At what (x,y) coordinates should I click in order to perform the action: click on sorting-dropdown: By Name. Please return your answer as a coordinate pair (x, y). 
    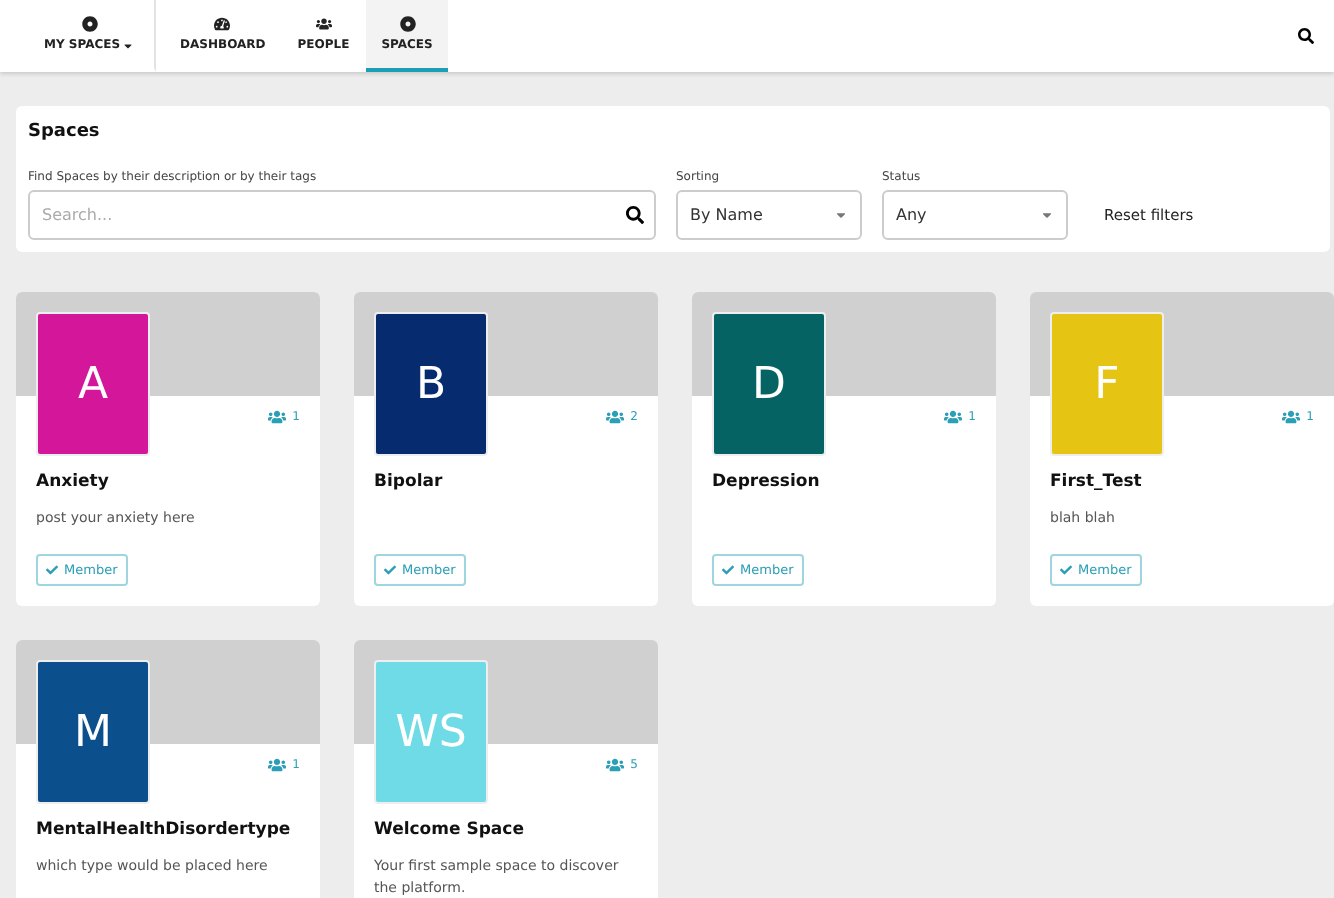
    Looking at the image, I should click on (769, 215).